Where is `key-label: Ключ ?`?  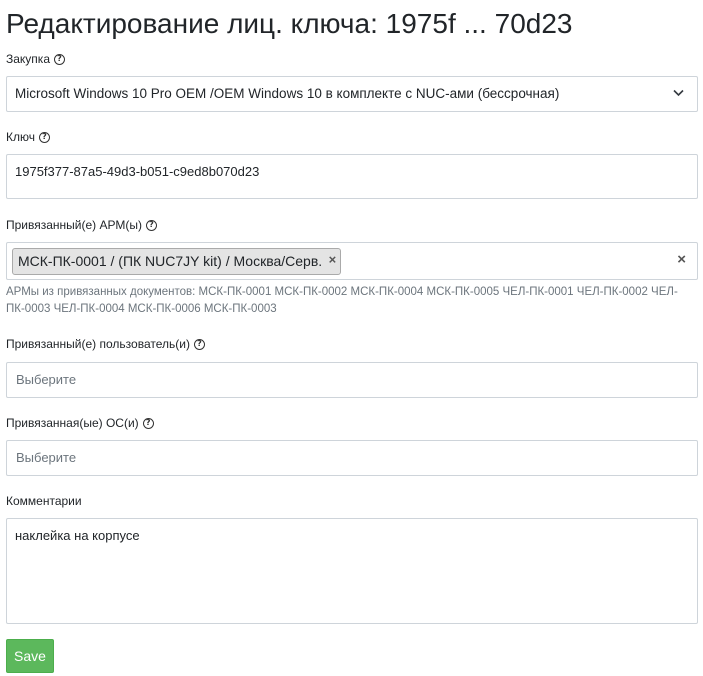
key-label: Ключ ? is located at coordinates (28, 137).